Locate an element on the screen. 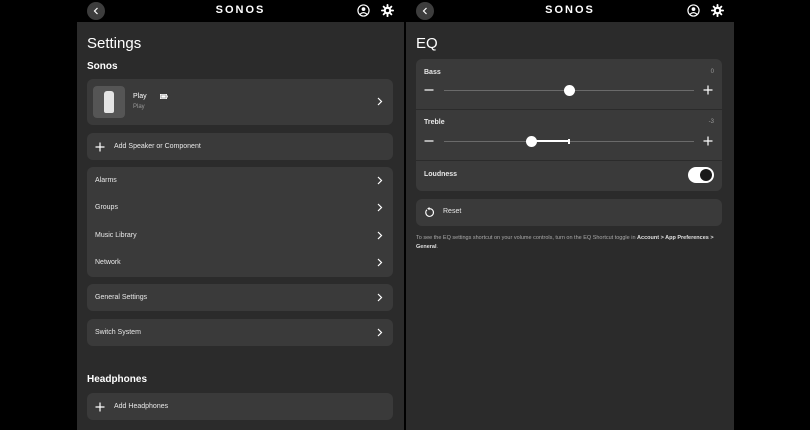 The image size is (810, 430). menu-item-general-settings: General Settings is located at coordinates (240, 297).